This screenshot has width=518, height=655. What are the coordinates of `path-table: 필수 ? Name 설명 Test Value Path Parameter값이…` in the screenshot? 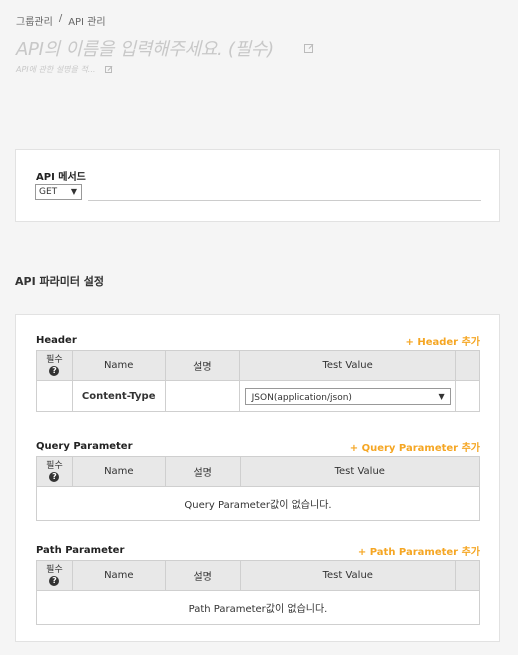 It's located at (258, 592).